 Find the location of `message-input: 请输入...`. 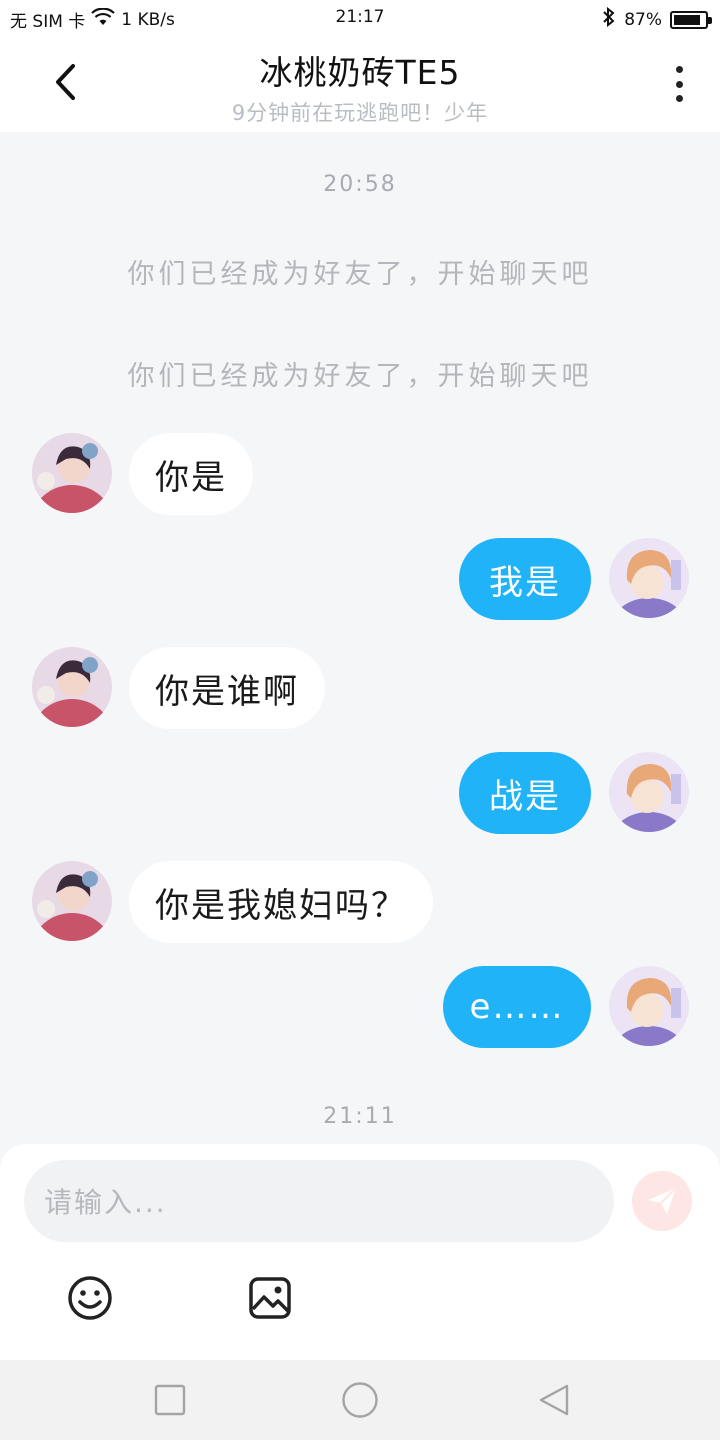

message-input: 请输入... is located at coordinates (319, 1201).